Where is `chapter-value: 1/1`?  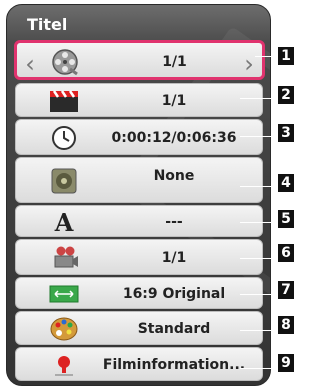 chapter-value: 1/1 is located at coordinates (174, 101).